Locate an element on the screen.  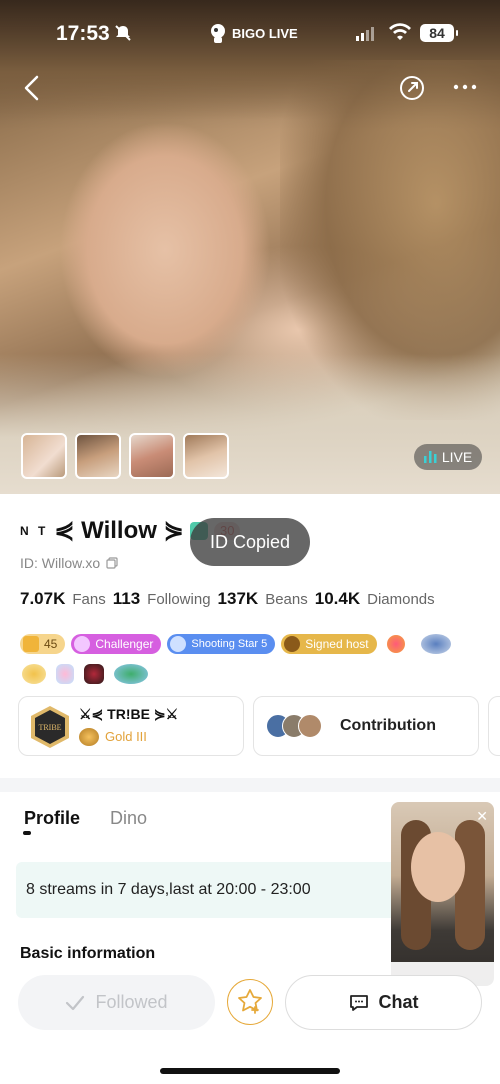
back-arrow-icon is located at coordinates (32, 90).